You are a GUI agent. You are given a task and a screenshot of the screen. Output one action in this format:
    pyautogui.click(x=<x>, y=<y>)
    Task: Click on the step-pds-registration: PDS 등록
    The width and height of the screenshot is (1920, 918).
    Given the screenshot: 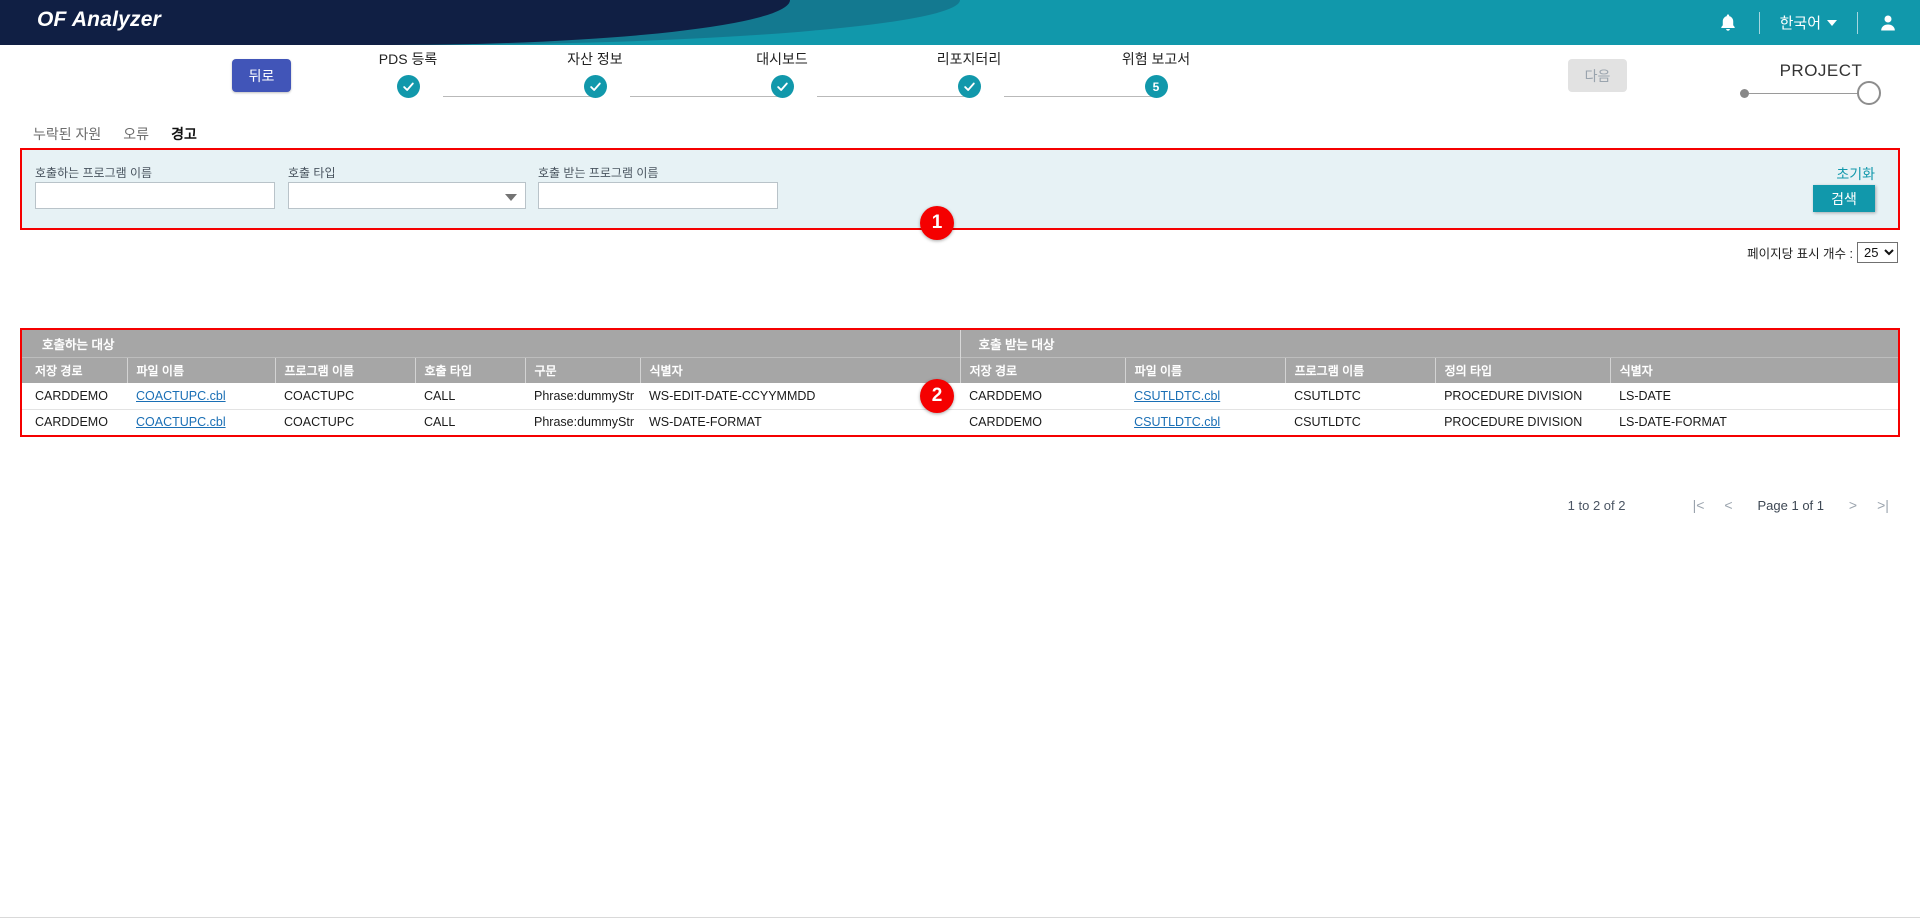 What is the action you would take?
    pyautogui.click(x=408, y=73)
    